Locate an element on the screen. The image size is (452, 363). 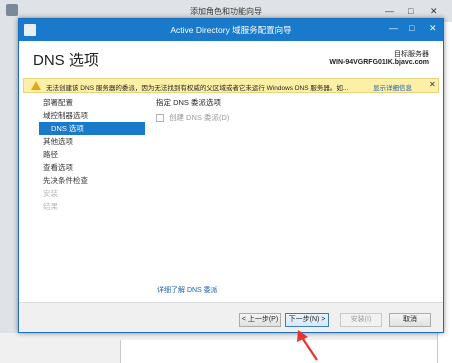
nav-item-deployment-config: 部署配置 is located at coordinates (92, 102).